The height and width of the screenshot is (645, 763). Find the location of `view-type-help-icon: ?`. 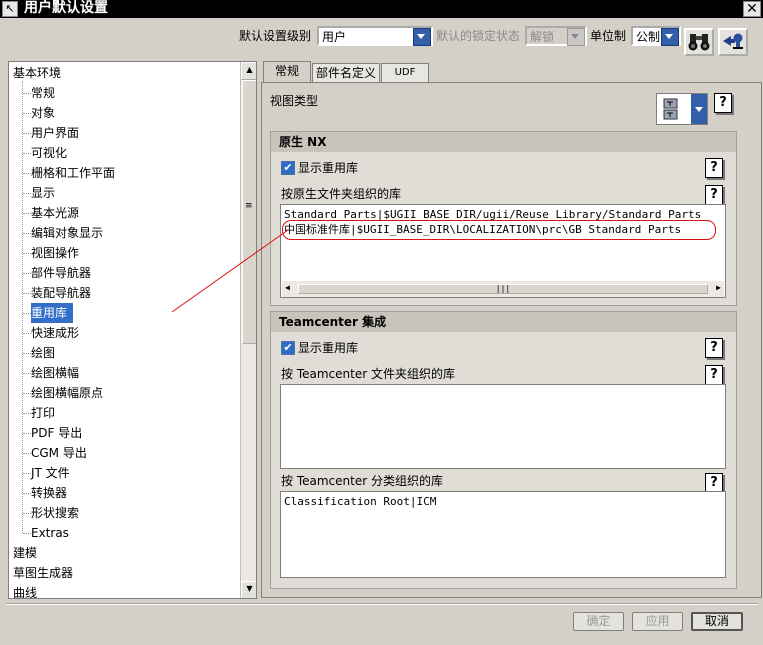

view-type-help-icon: ? is located at coordinates (723, 103).